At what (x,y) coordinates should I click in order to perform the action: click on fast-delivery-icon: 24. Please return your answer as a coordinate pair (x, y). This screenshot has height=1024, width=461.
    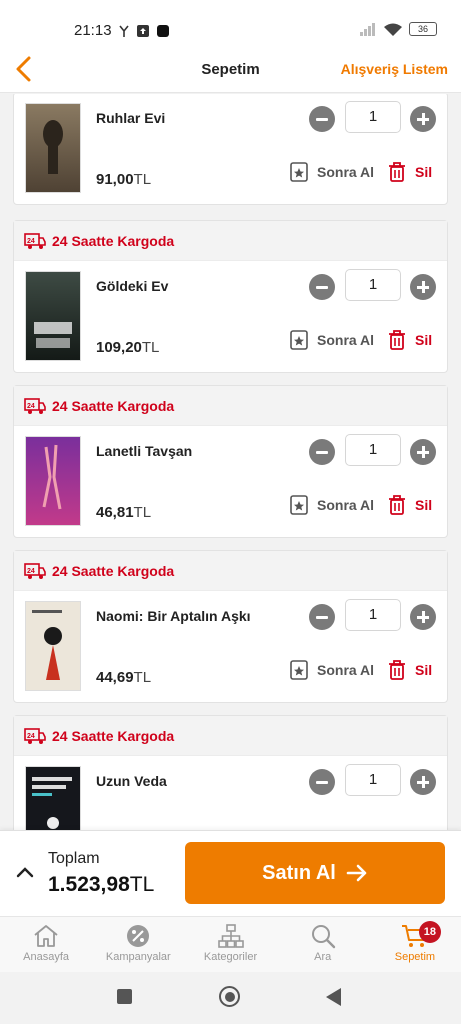
    Looking at the image, I should click on (35, 570).